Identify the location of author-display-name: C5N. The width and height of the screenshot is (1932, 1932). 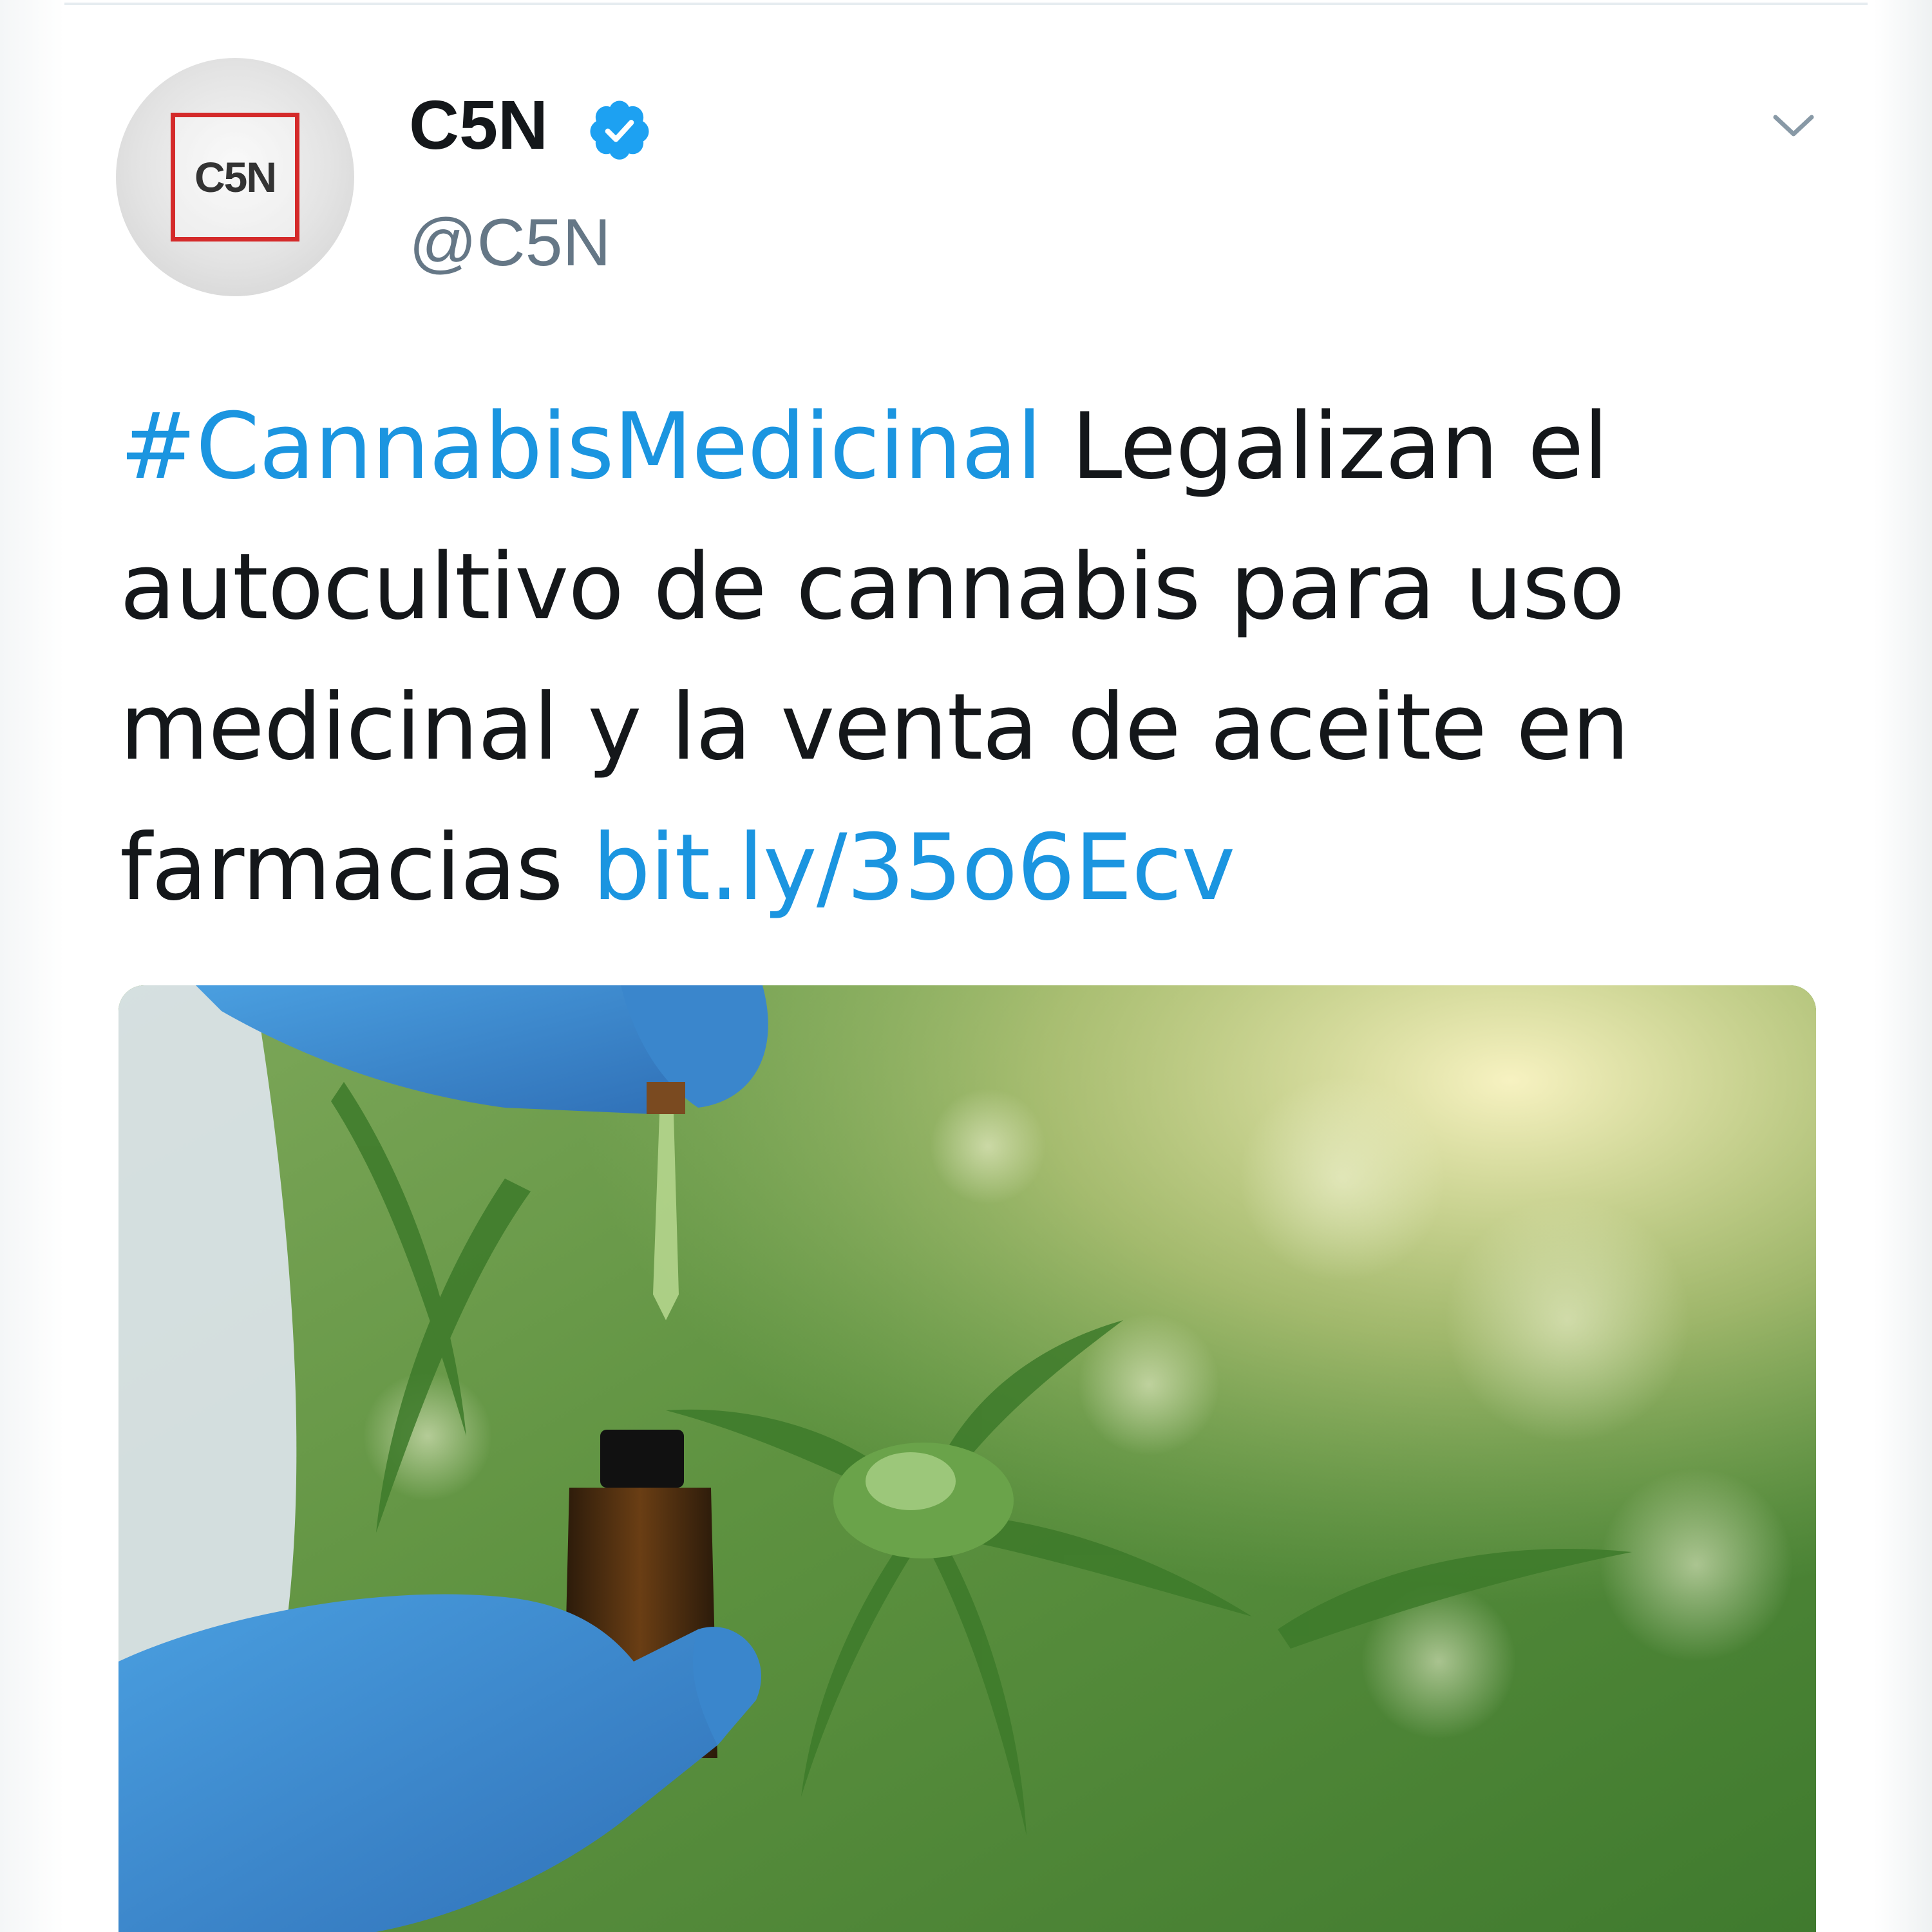
(479, 125).